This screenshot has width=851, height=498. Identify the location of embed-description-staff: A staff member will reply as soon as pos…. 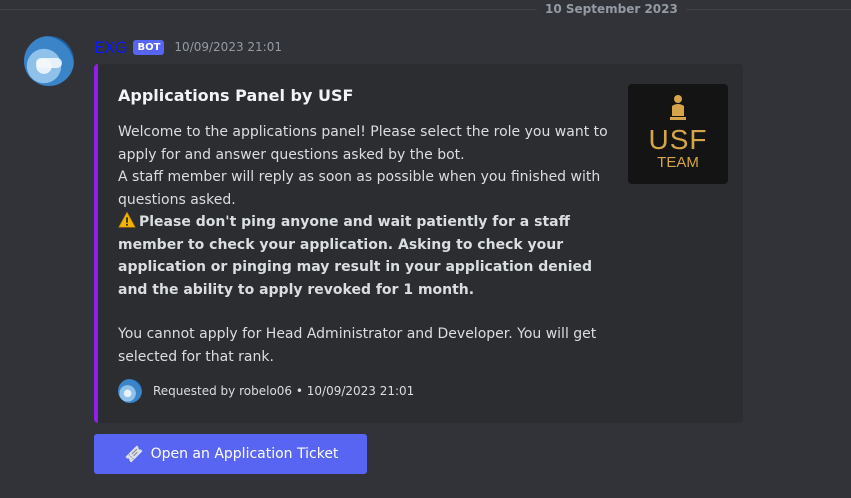
(359, 188).